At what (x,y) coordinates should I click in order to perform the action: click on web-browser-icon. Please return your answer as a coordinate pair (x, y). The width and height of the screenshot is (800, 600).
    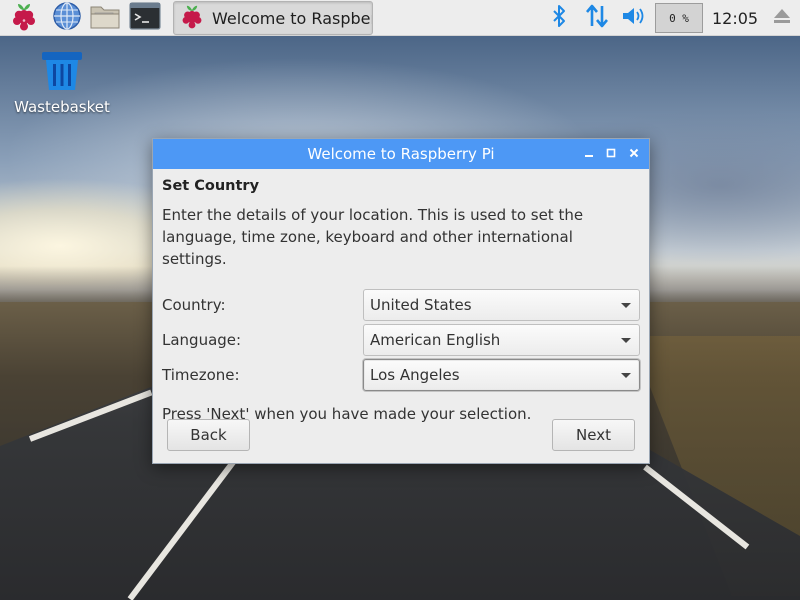
    Looking at the image, I should click on (67, 18).